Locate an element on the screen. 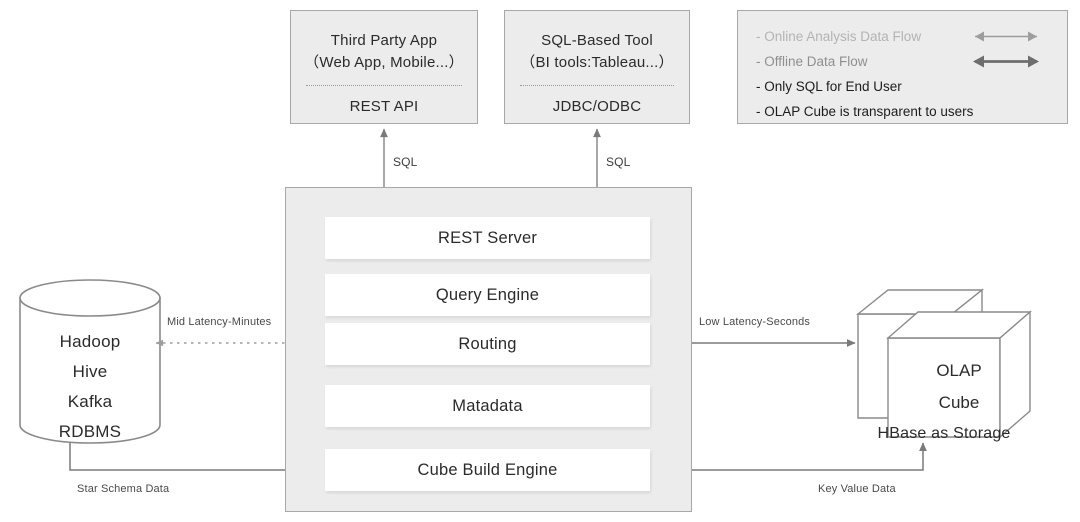 The width and height of the screenshot is (1080, 522). edge-label-key-value: Key Value Data is located at coordinates (857, 489).